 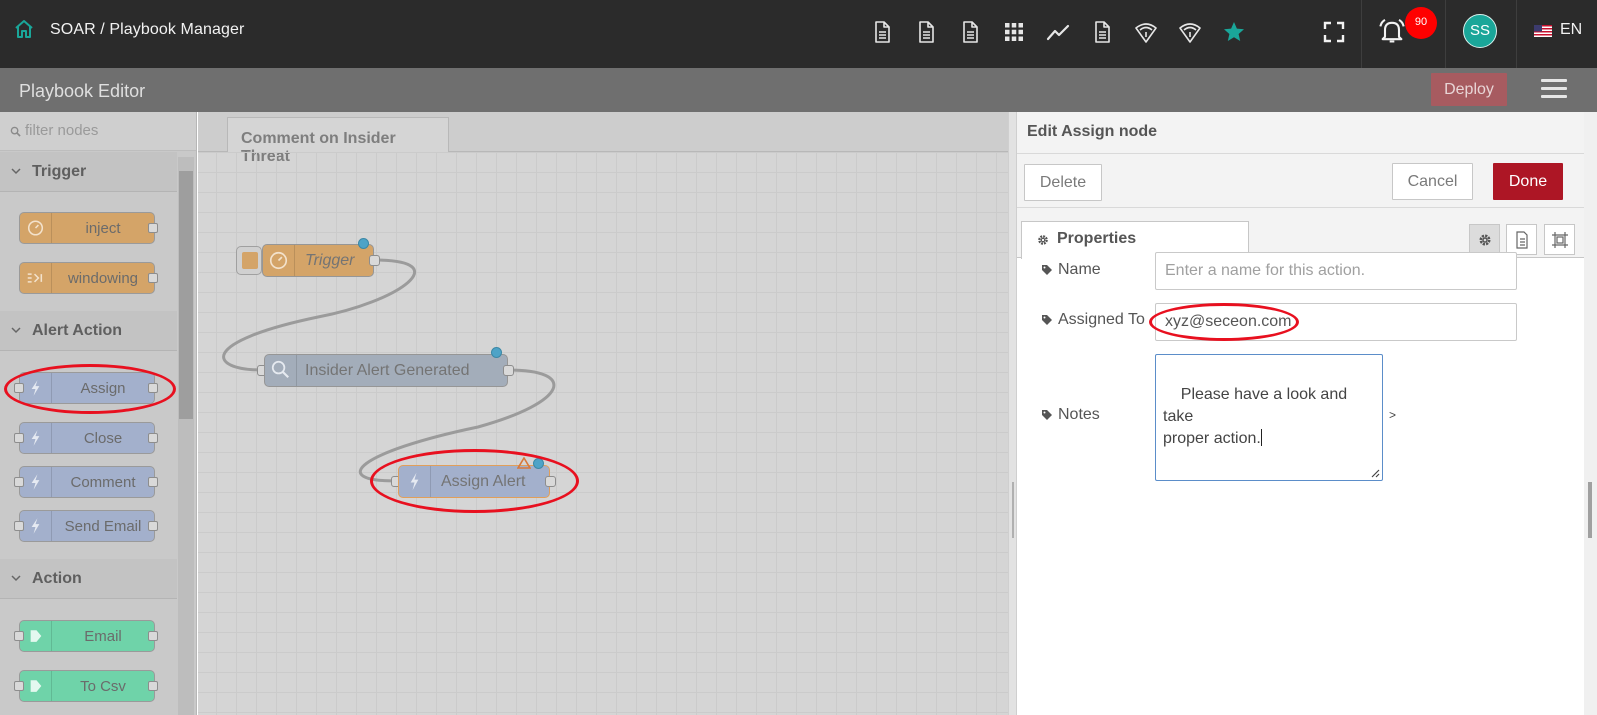 I want to click on page-title: Playbook Editor, so click(x=82, y=91).